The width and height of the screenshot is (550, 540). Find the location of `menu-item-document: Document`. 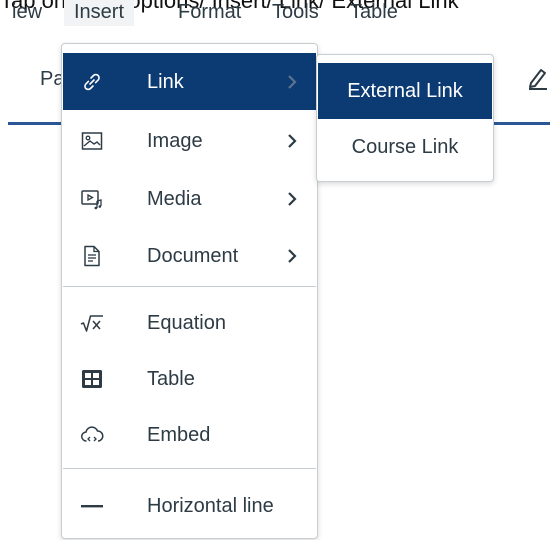

menu-item-document: Document is located at coordinates (189, 255).